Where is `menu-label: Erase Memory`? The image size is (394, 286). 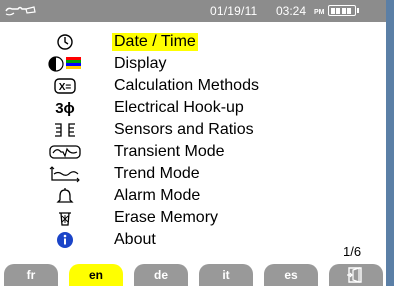
menu-label: Erase Memory is located at coordinates (166, 217).